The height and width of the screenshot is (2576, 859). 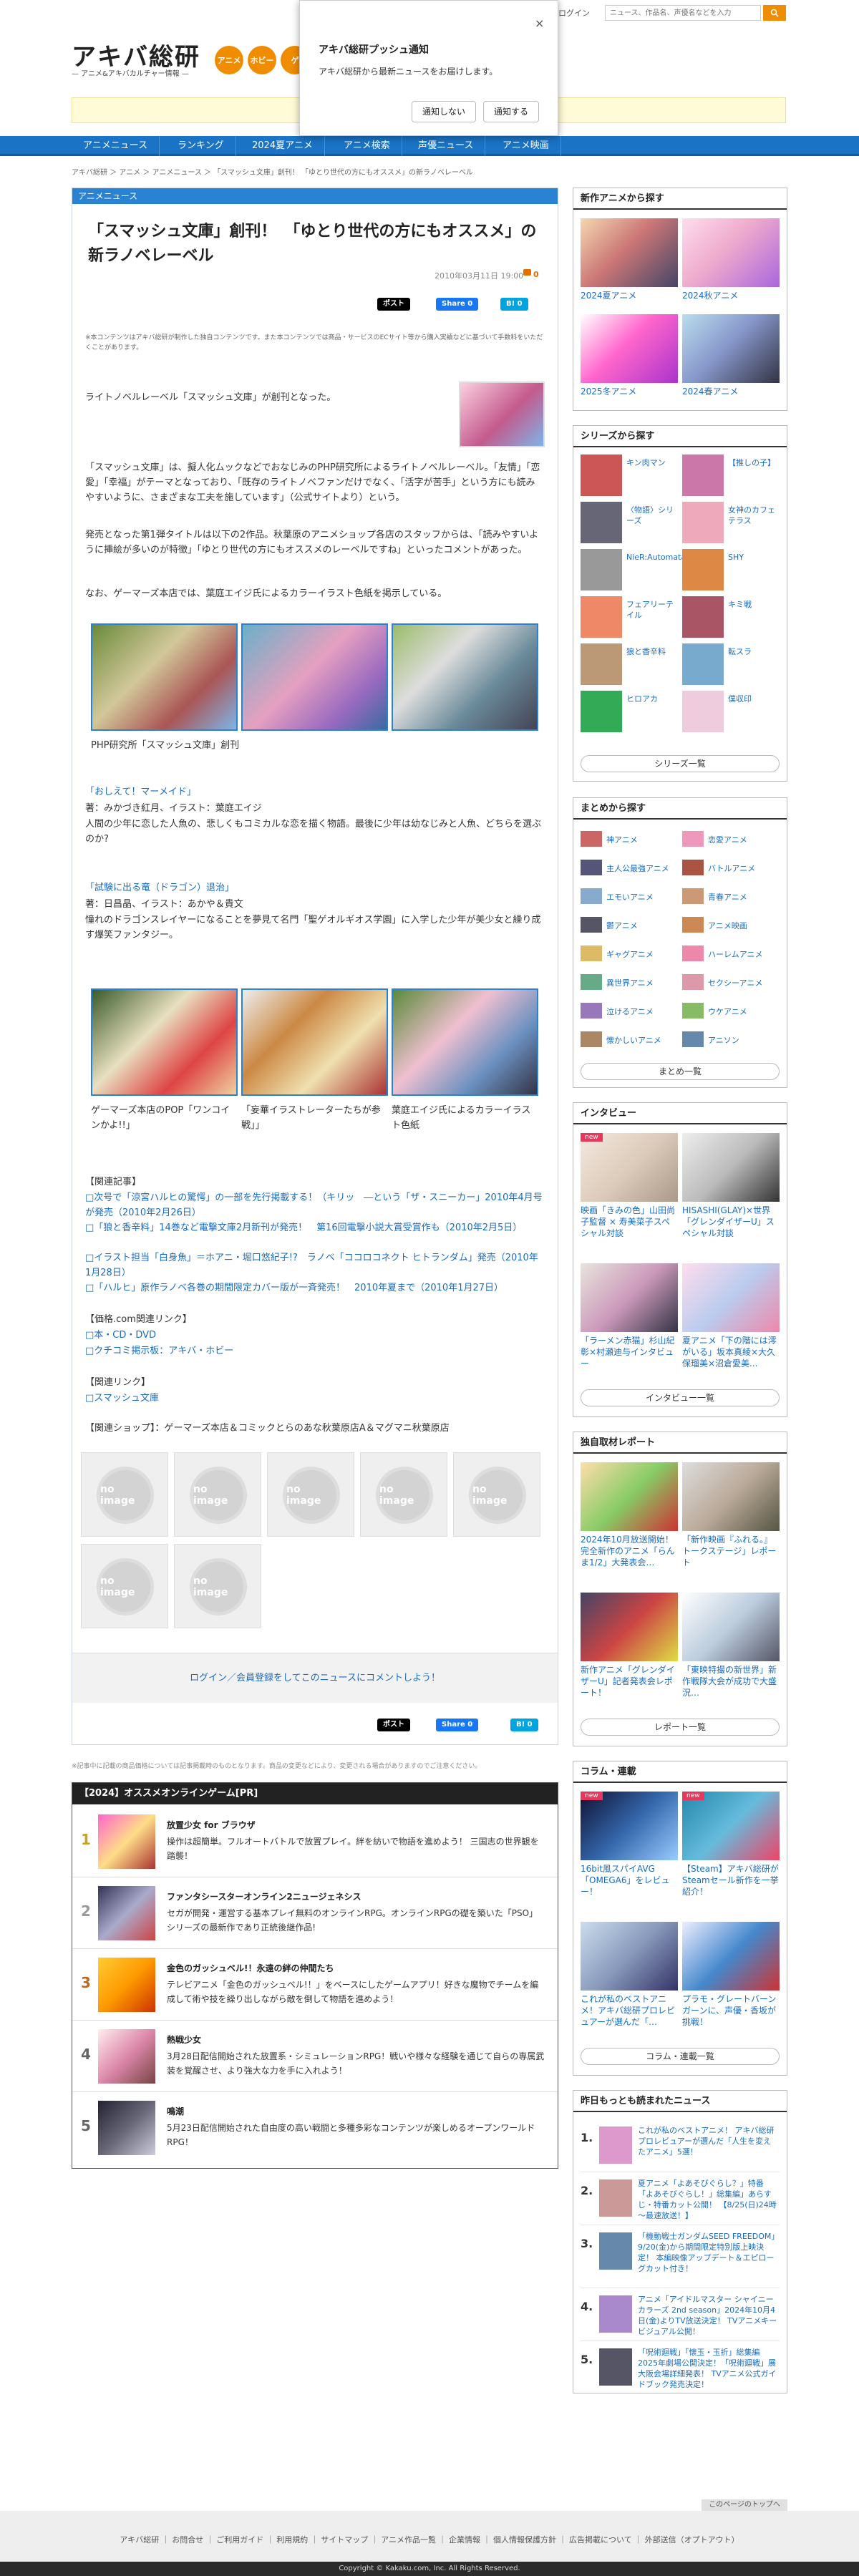 What do you see at coordinates (264, 1896) in the screenshot?
I see `game-name: ファンタシースターオンライン2ニュージェネシス` at bounding box center [264, 1896].